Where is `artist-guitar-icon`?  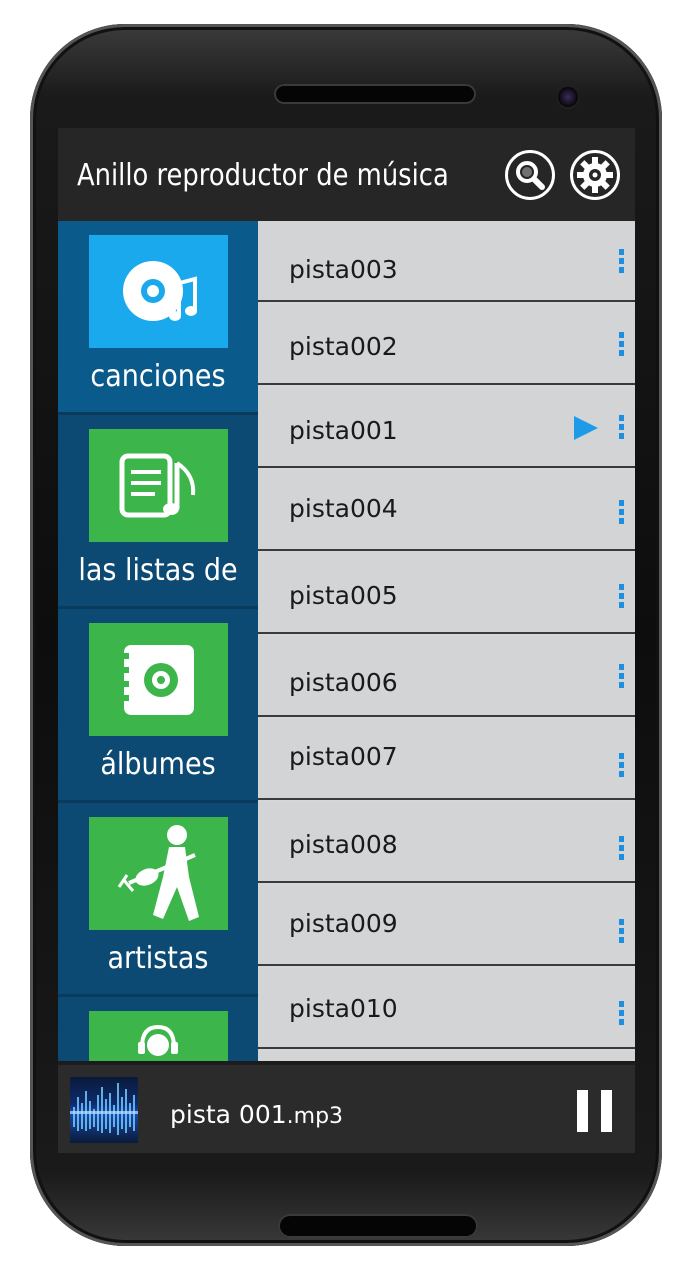 artist-guitar-icon is located at coordinates (158, 873).